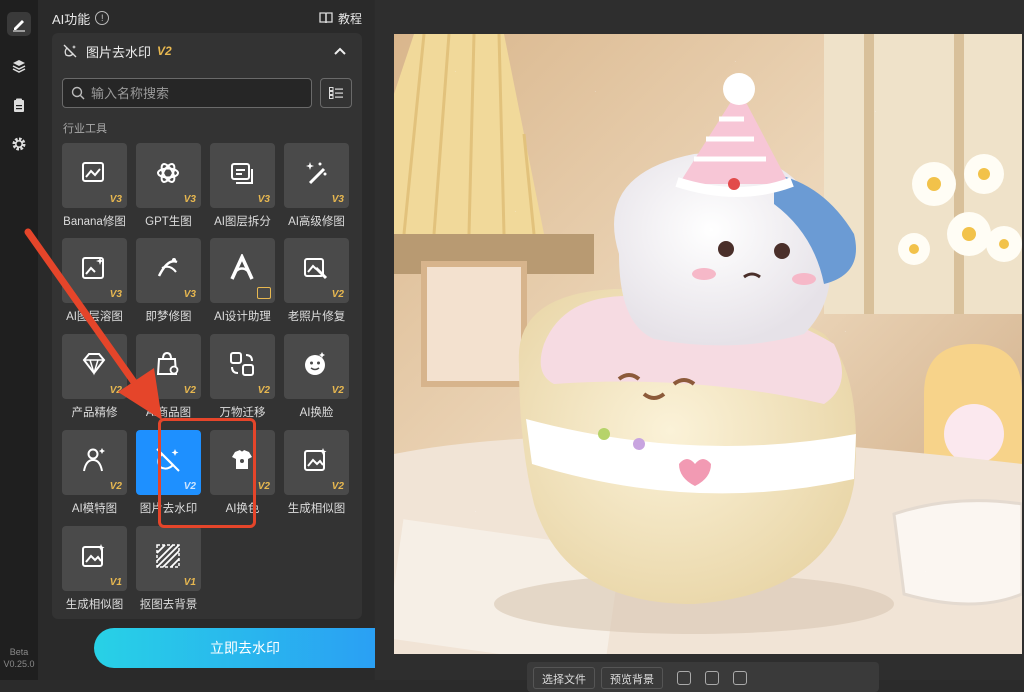 This screenshot has height=692, width=1024. What do you see at coordinates (94, 473) in the screenshot?
I see `tool-tile: V2 AI模特图` at bounding box center [94, 473].